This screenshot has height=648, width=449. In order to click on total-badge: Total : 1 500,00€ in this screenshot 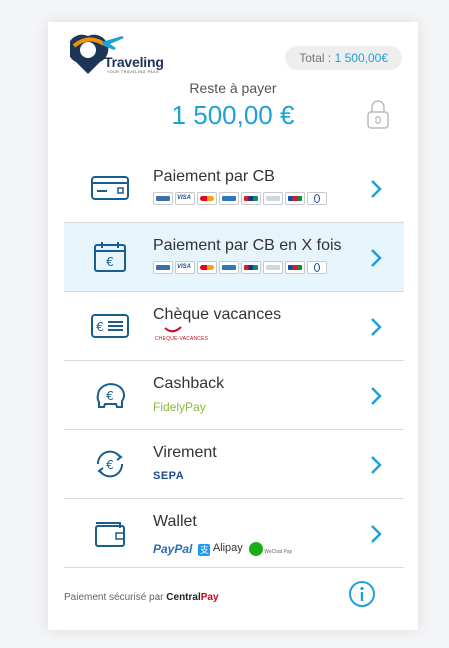, I will do `click(343, 58)`.